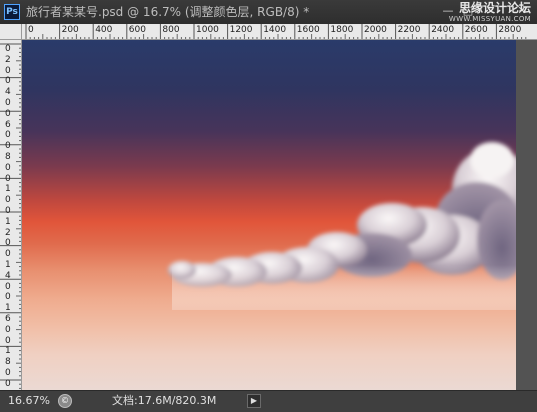 The height and width of the screenshot is (412, 537). What do you see at coordinates (443, 30) in the screenshot?
I see `ruler-label: 2400` at bounding box center [443, 30].